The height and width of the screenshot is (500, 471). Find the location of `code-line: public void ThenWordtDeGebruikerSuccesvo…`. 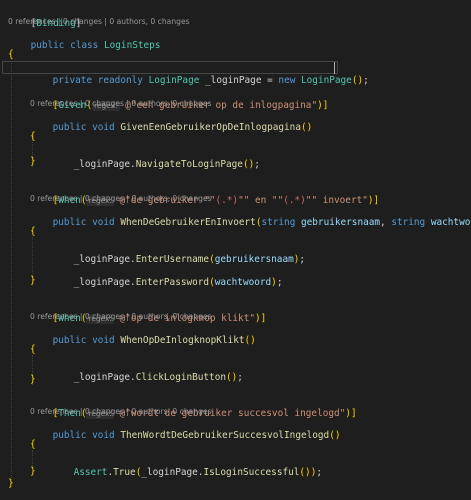

code-line: public void ThenWordtDeGebruikerSuccesvo… is located at coordinates (185, 428).